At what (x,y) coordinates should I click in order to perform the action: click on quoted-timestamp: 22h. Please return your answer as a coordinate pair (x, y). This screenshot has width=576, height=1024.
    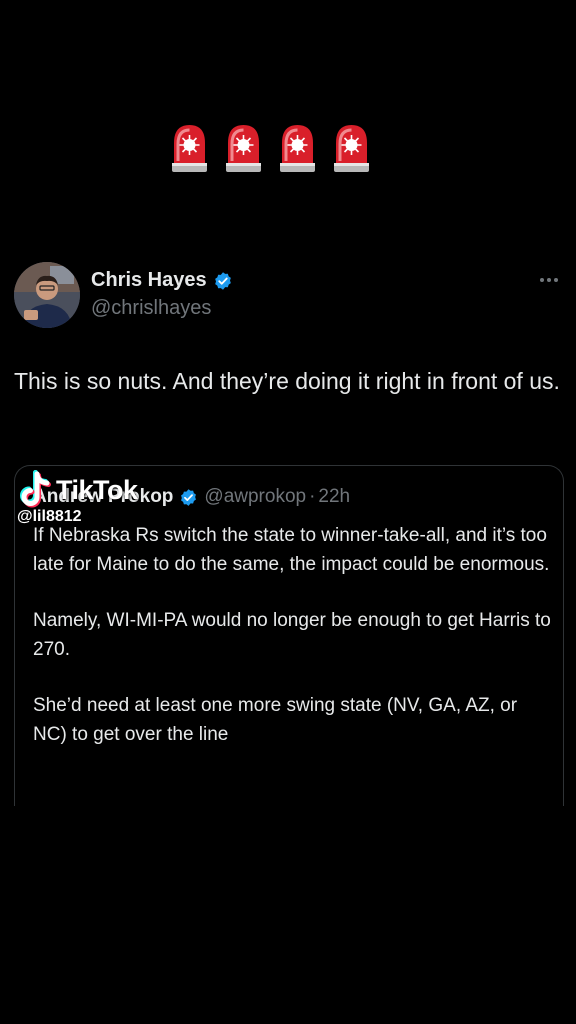
    Looking at the image, I should click on (334, 497).